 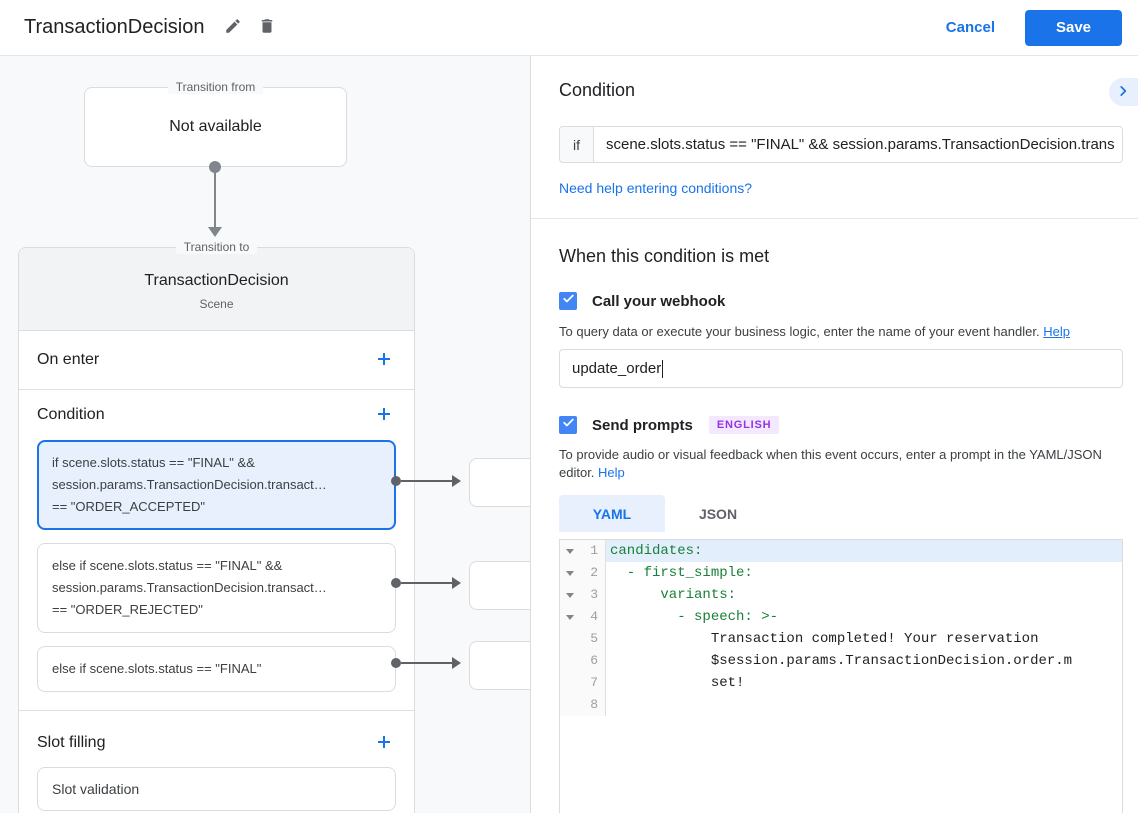 I want to click on webhook-help-link: Help, so click(x=1056, y=331).